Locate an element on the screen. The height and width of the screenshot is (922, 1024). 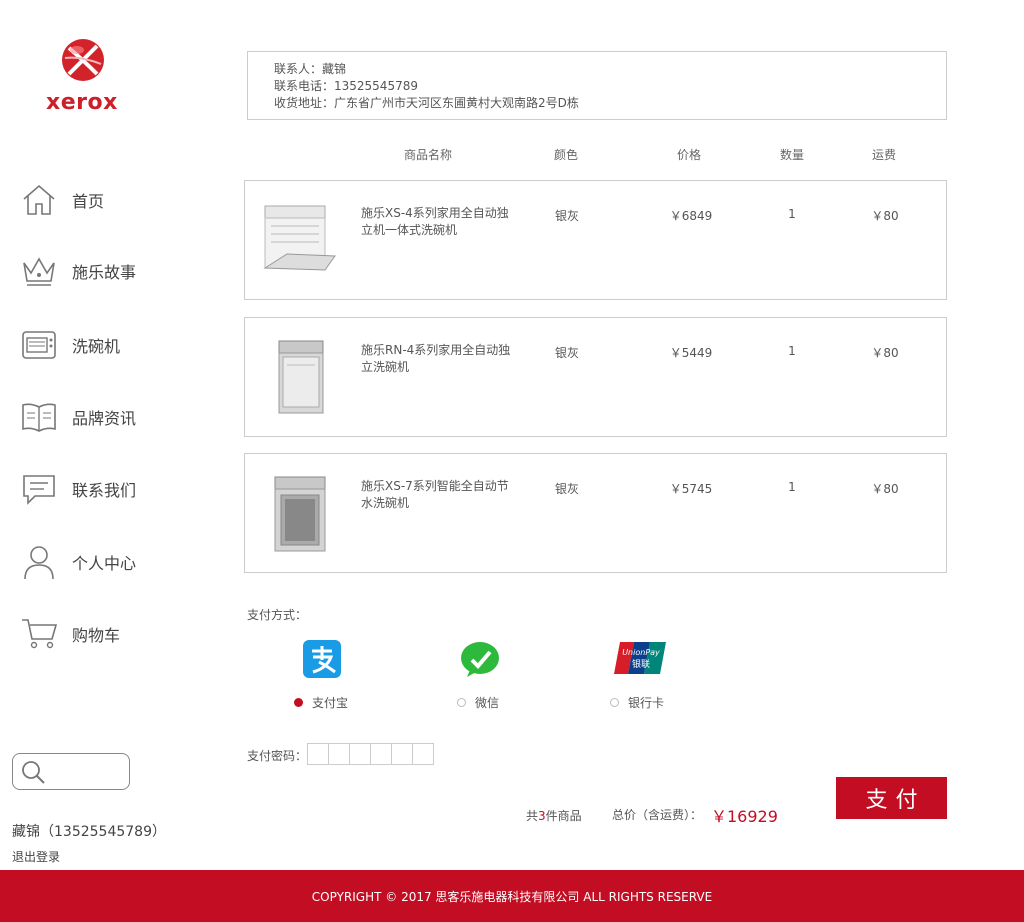
dishwasher-icon is located at coordinates (39, 345).